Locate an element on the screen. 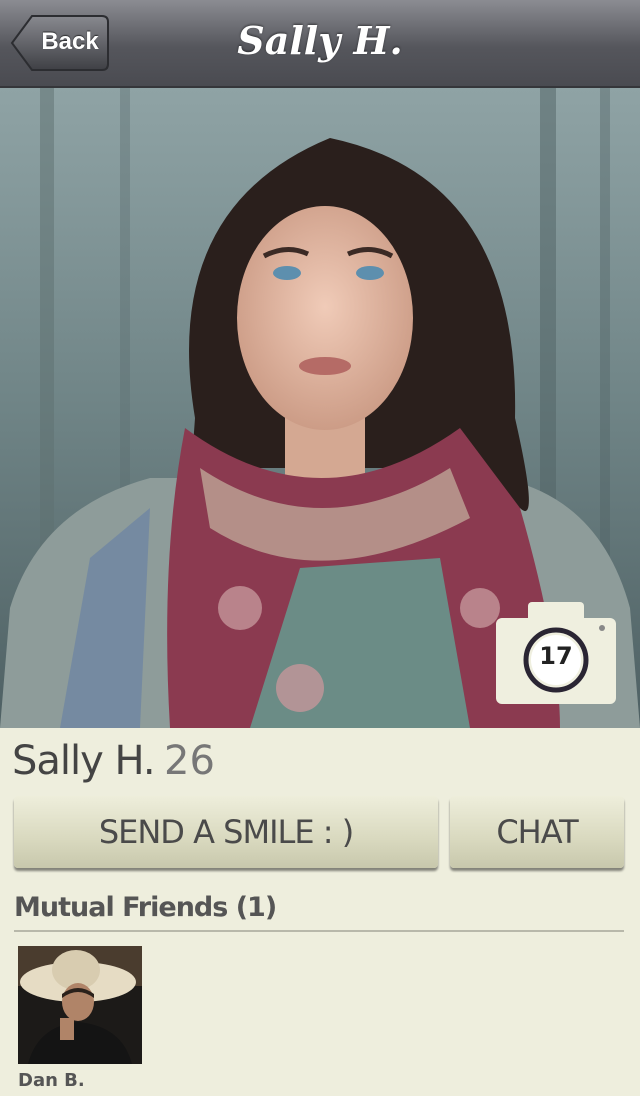 This screenshot has width=640, height=1096. profile-name: Sally H. is located at coordinates (84, 761).